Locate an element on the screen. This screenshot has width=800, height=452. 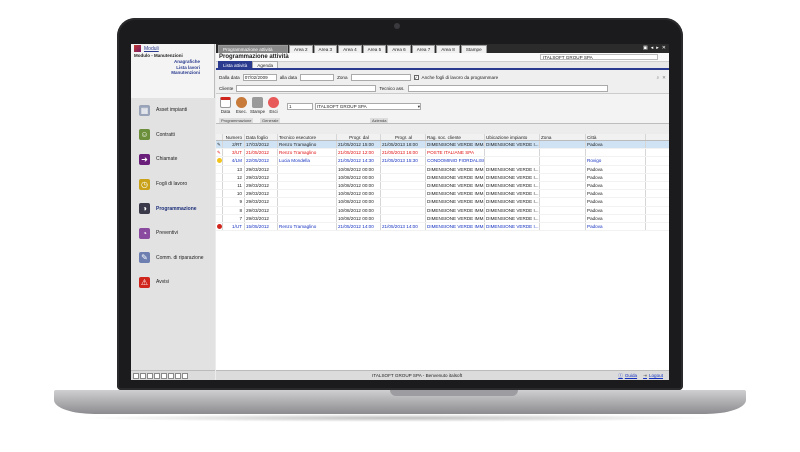
esec-button: Esec. is located at coordinates (241, 105).